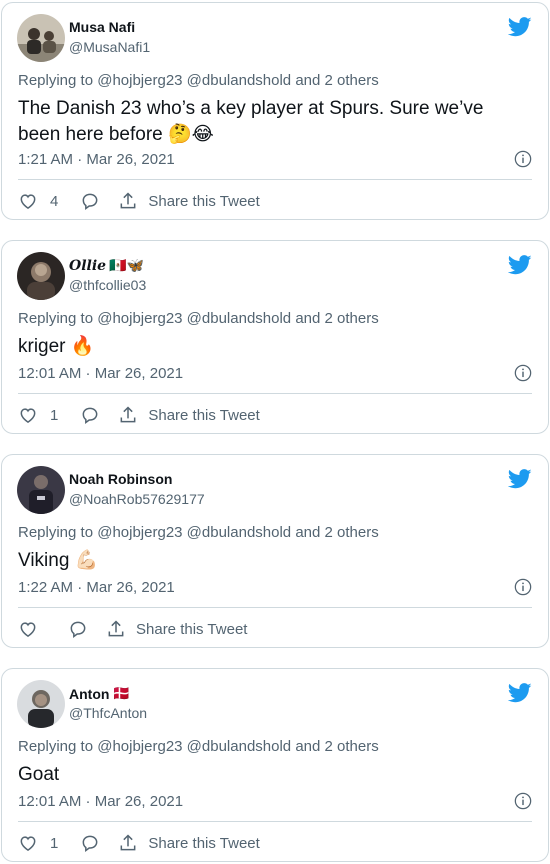  What do you see at coordinates (96, 587) in the screenshot?
I see `tweet-timestamp: 1:22 AM · Mar 26, 2021` at bounding box center [96, 587].